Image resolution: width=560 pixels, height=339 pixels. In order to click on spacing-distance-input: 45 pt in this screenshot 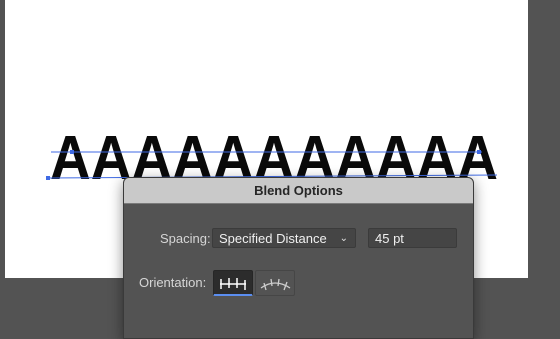, I will do `click(412, 238)`.